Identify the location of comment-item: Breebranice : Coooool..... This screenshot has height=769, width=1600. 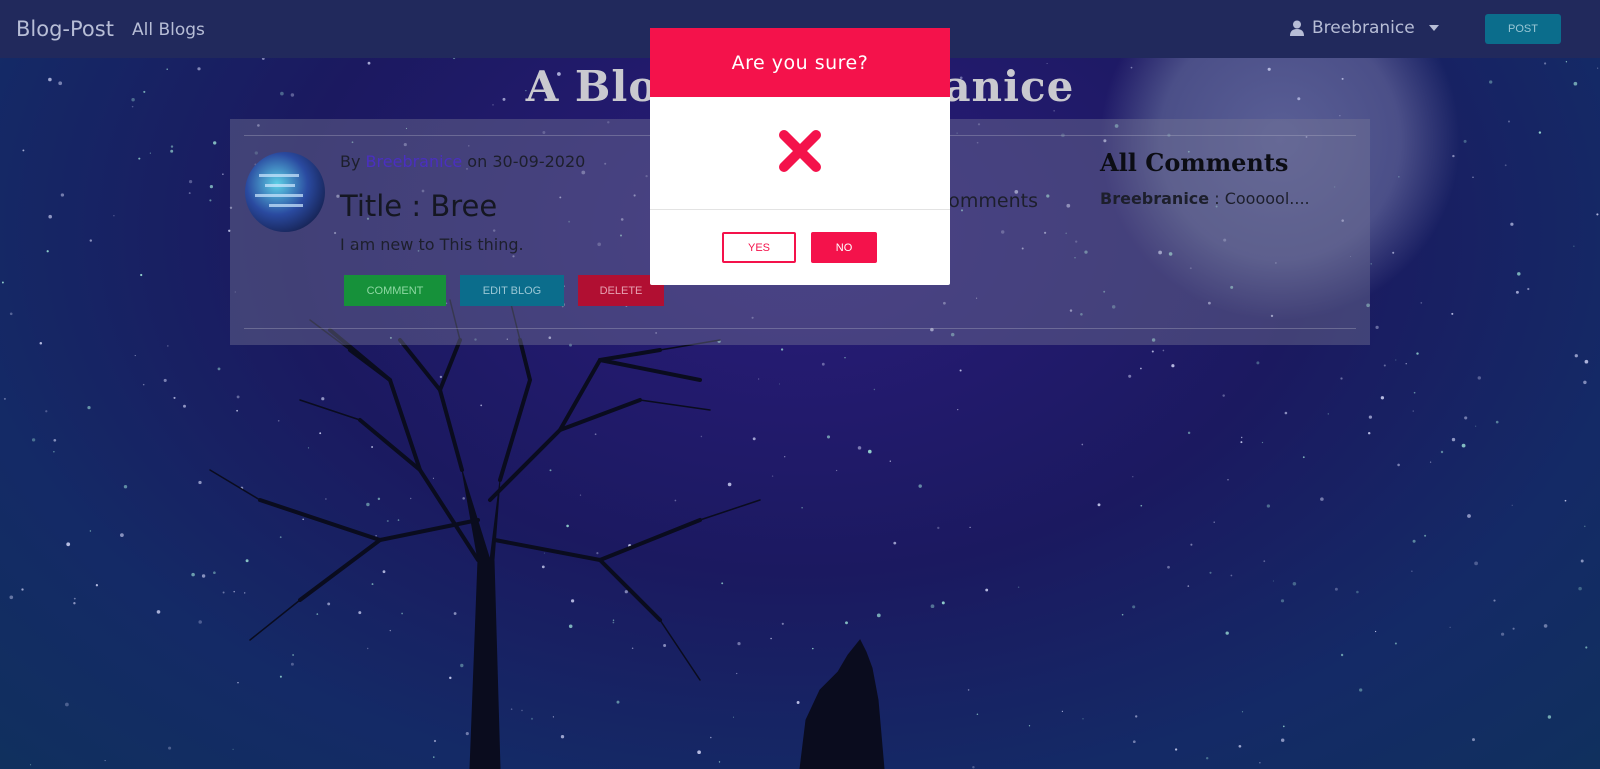
(1205, 198).